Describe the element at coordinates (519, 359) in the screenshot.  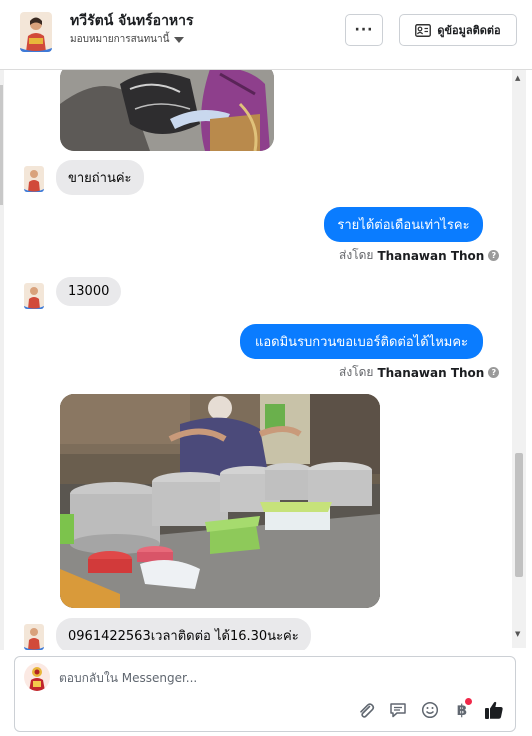
I see `message-scrollbar: ▲ ▼` at that location.